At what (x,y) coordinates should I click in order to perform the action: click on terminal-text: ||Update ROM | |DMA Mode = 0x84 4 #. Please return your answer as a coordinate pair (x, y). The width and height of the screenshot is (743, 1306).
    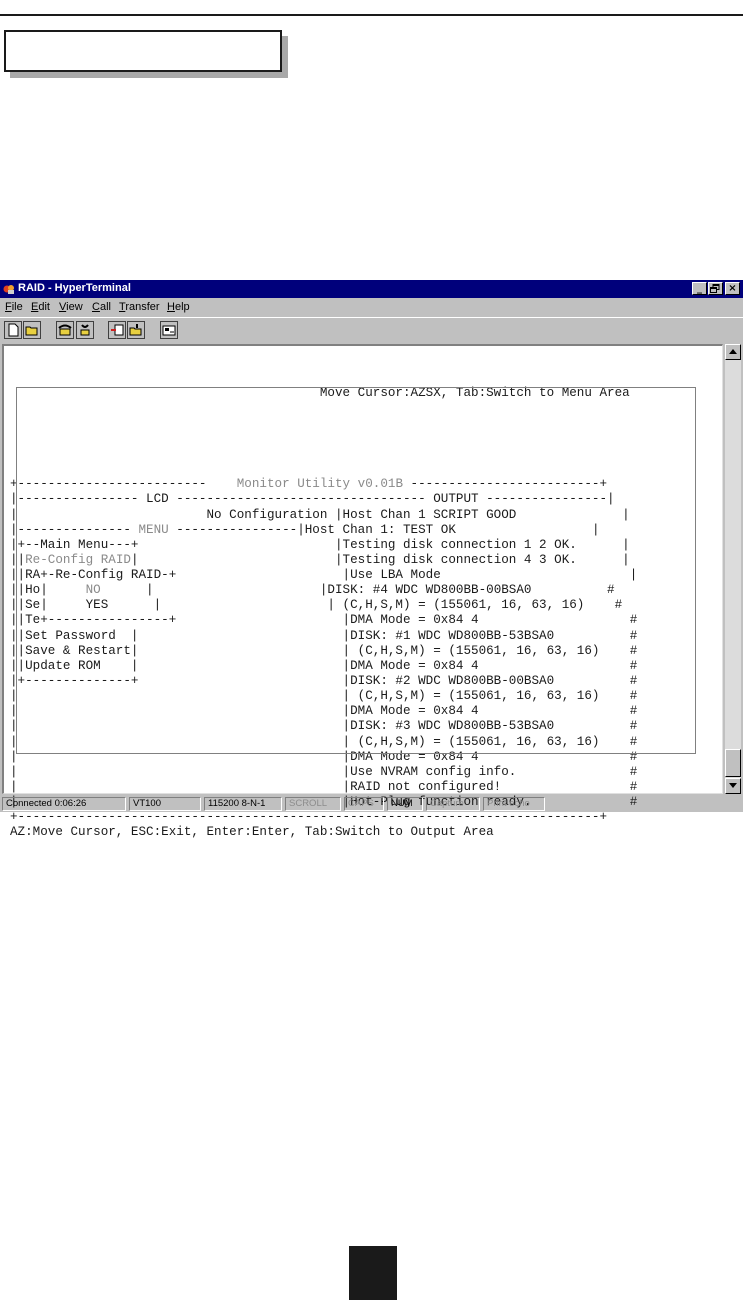
    Looking at the image, I should click on (324, 665).